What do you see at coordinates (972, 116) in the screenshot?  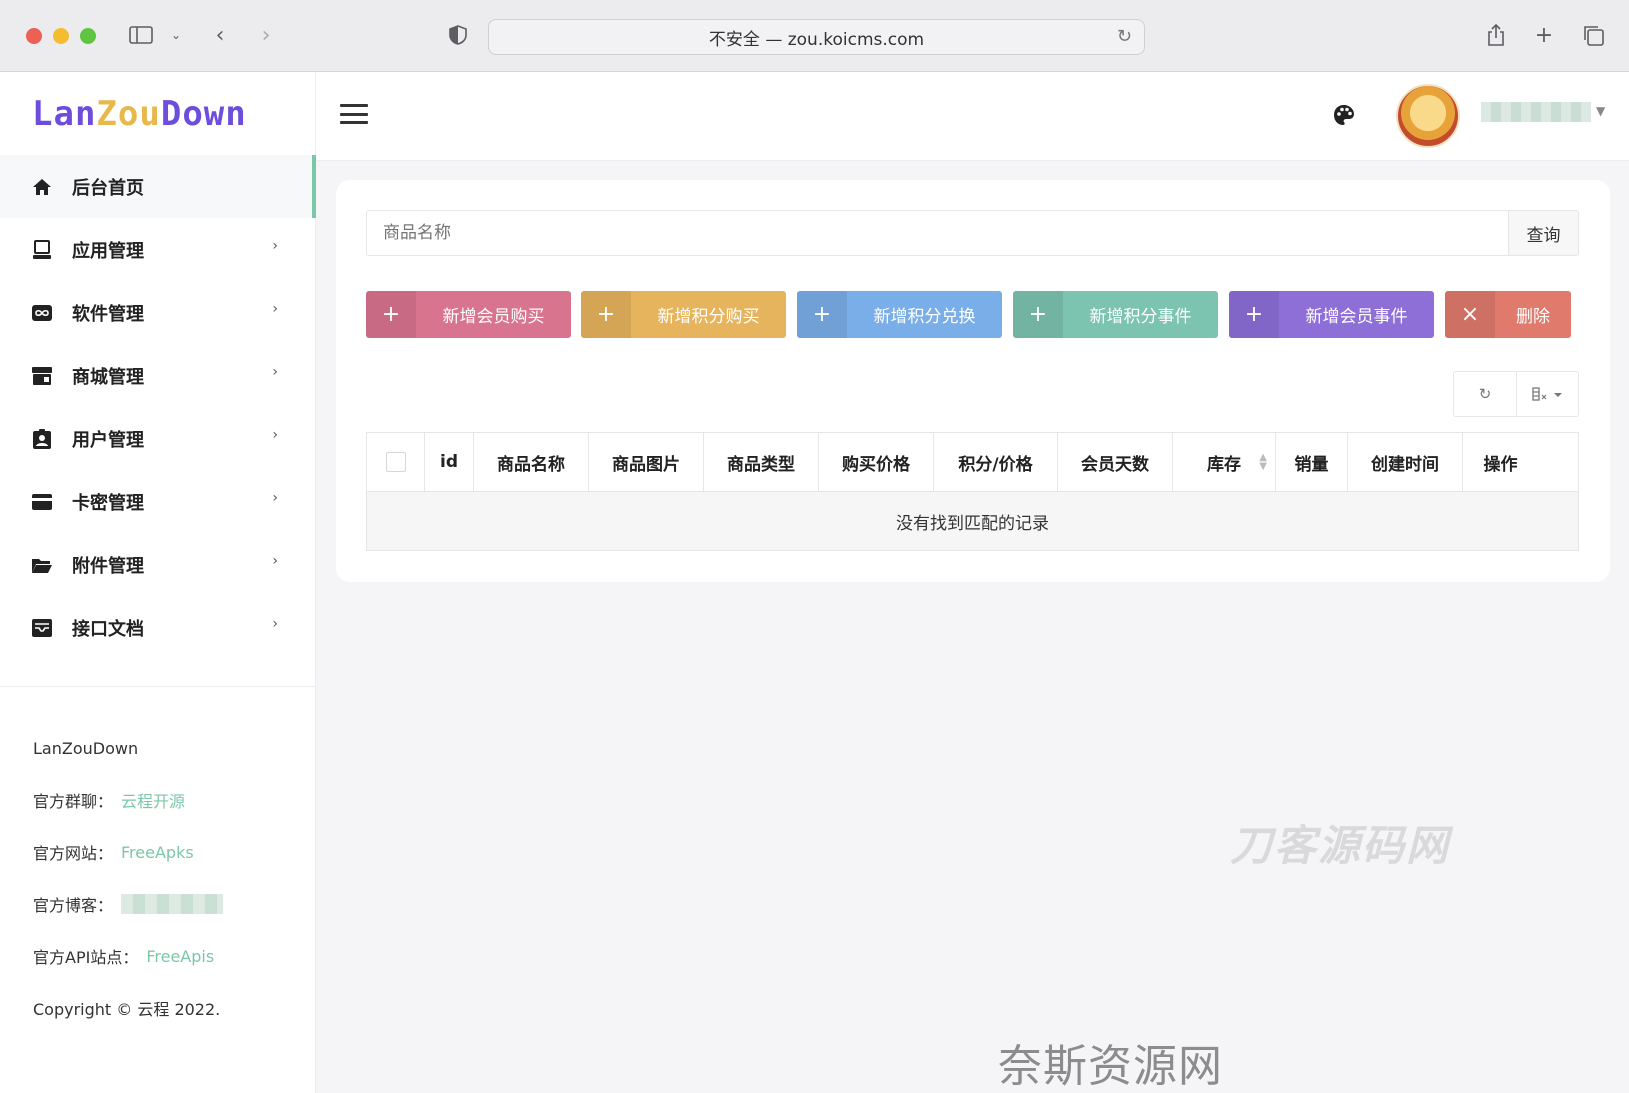 I see `top-header: ▼` at bounding box center [972, 116].